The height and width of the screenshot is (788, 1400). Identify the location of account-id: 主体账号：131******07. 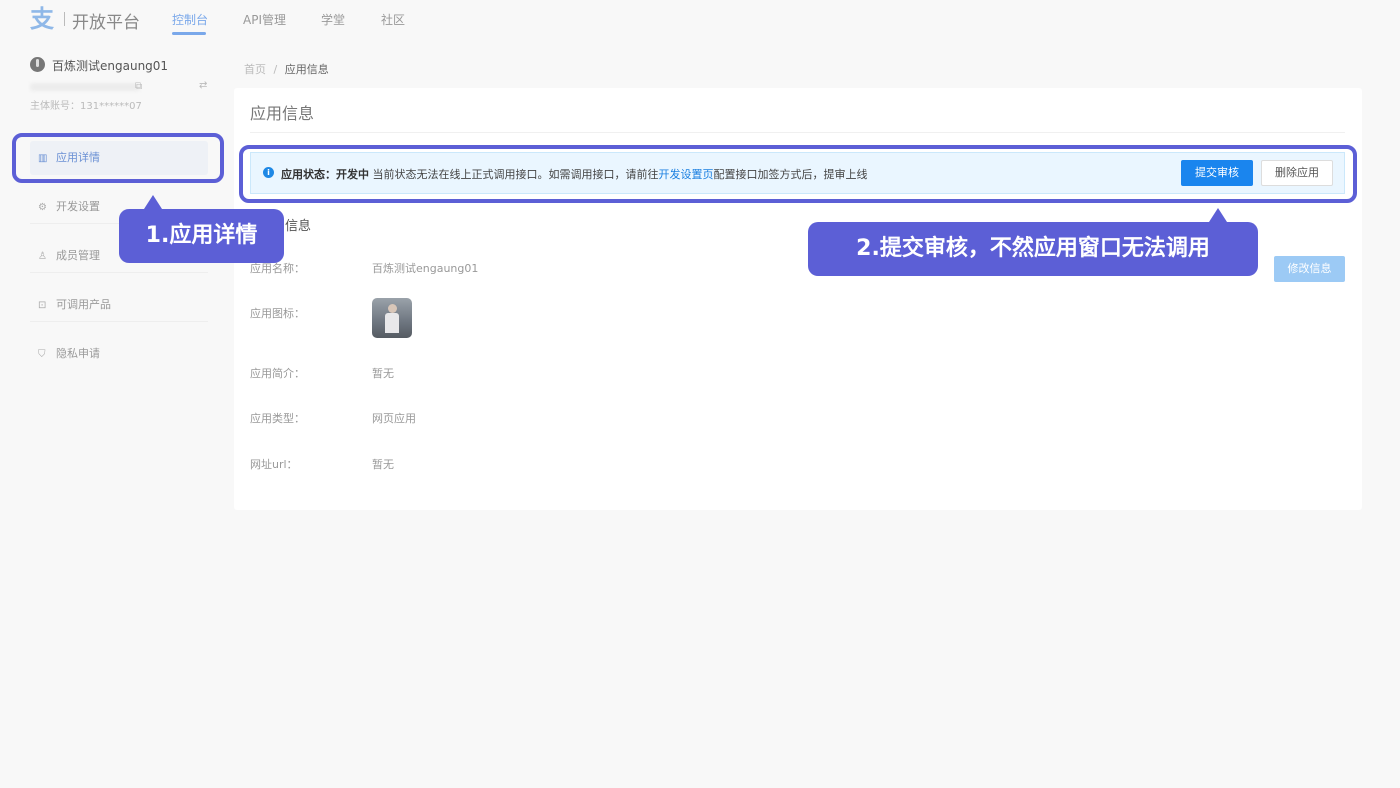
(86, 106).